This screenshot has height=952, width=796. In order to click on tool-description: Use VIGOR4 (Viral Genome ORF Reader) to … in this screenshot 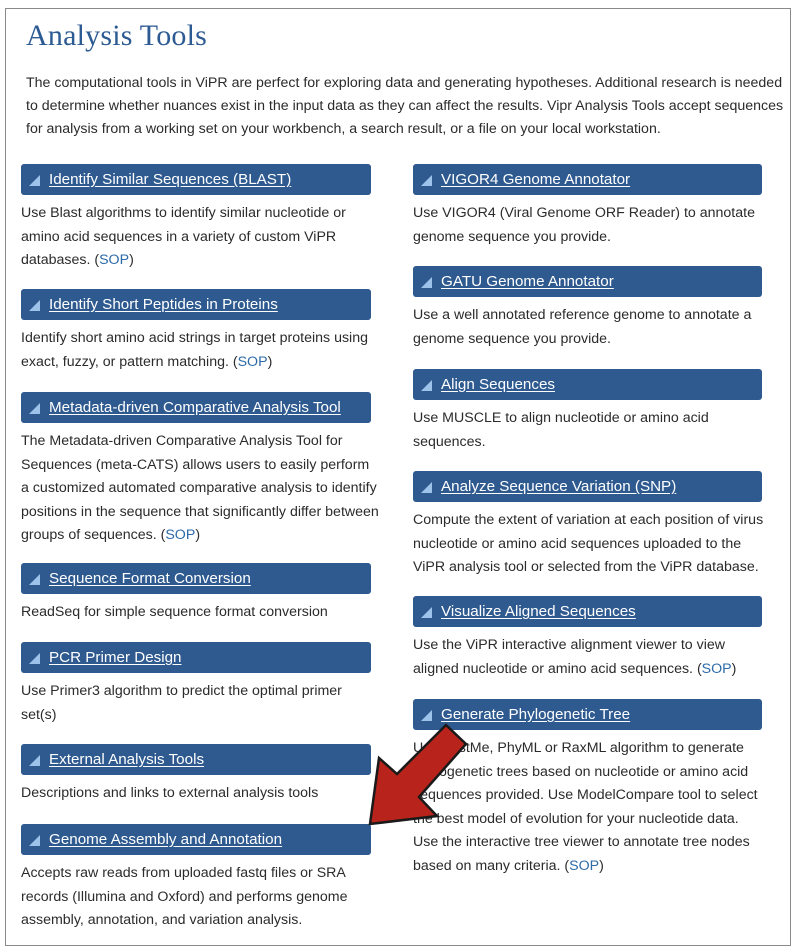, I will do `click(584, 225)`.